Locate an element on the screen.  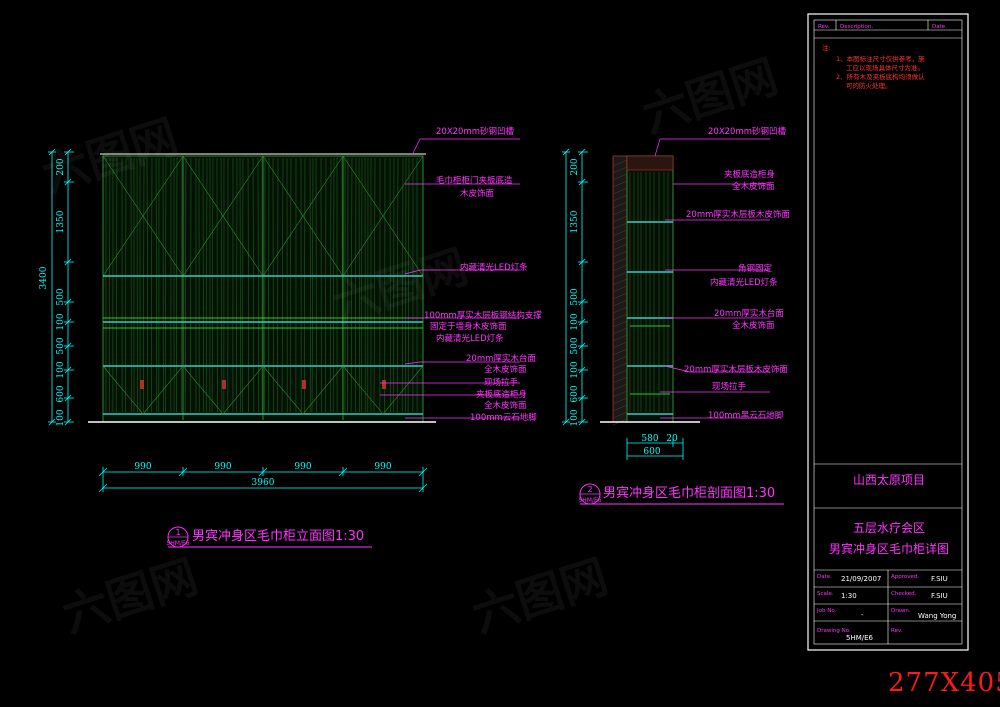
section-label-shelf-1: 20mm厚实木层板木皮饰面 is located at coordinates (738, 214).